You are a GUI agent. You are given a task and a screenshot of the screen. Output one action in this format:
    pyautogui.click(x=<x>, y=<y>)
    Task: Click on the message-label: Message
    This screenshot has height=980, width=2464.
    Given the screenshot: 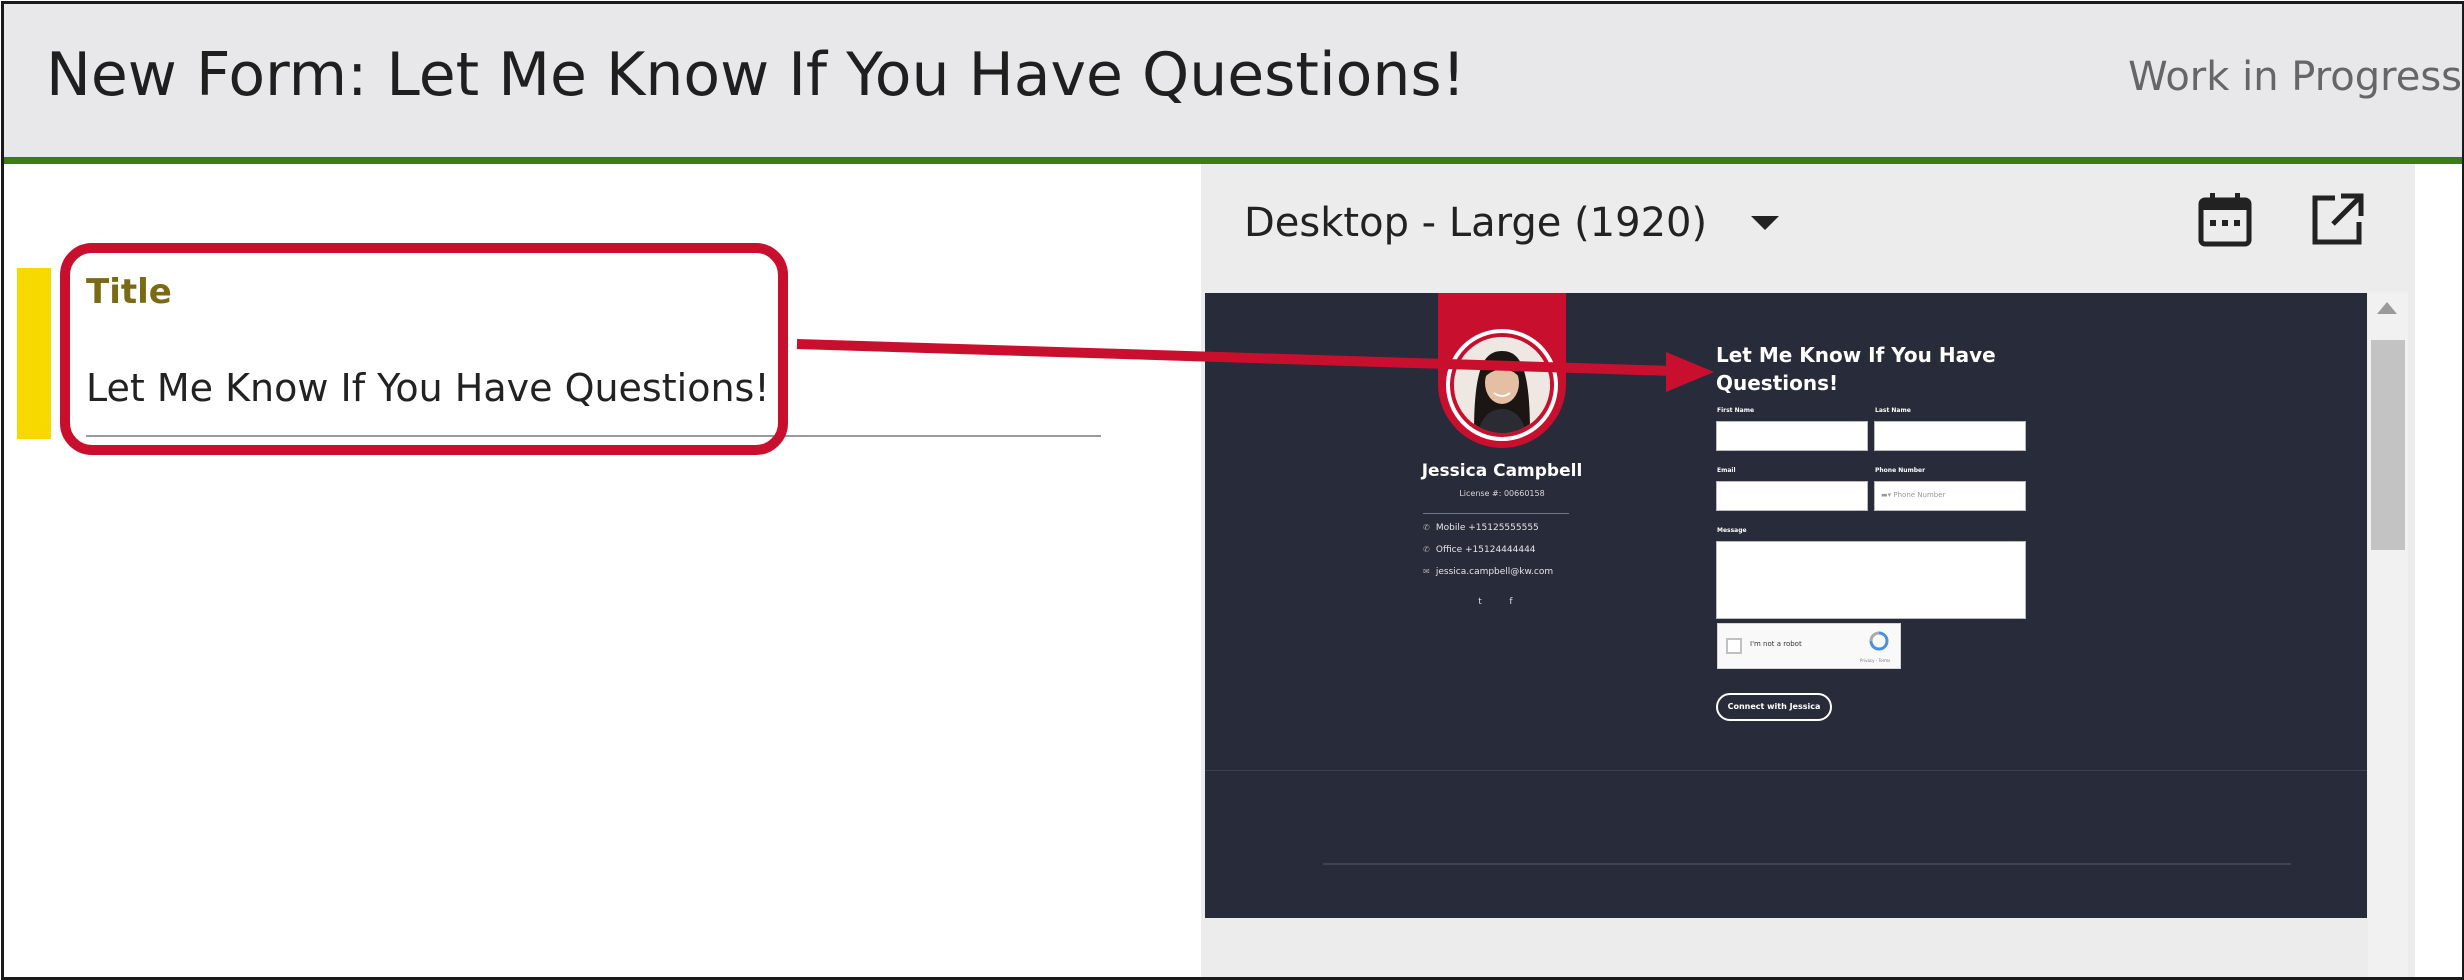 What is the action you would take?
    pyautogui.click(x=1732, y=530)
    